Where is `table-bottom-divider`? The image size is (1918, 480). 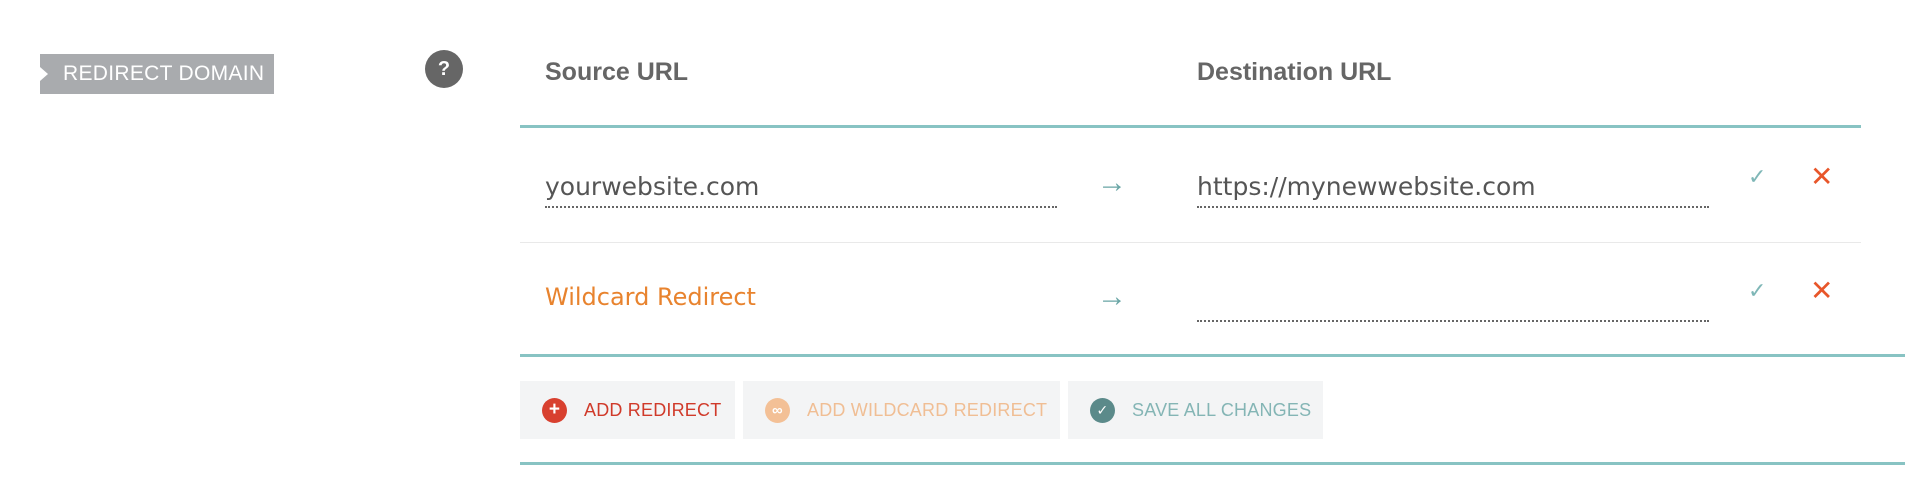 table-bottom-divider is located at coordinates (1212, 355).